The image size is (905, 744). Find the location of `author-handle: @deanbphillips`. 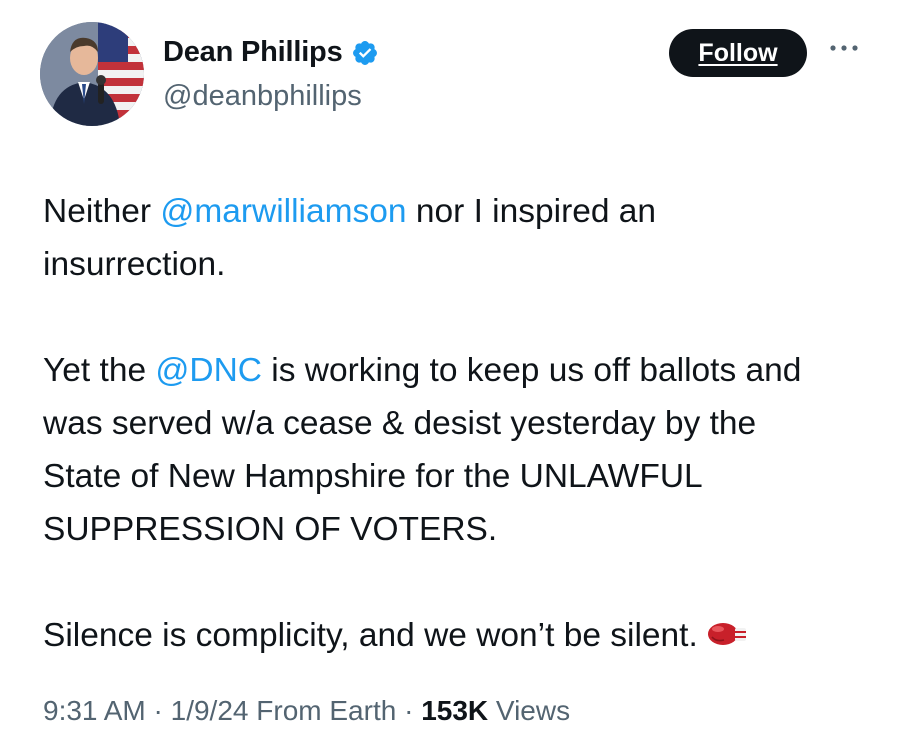

author-handle: @deanbphillips is located at coordinates (262, 96).